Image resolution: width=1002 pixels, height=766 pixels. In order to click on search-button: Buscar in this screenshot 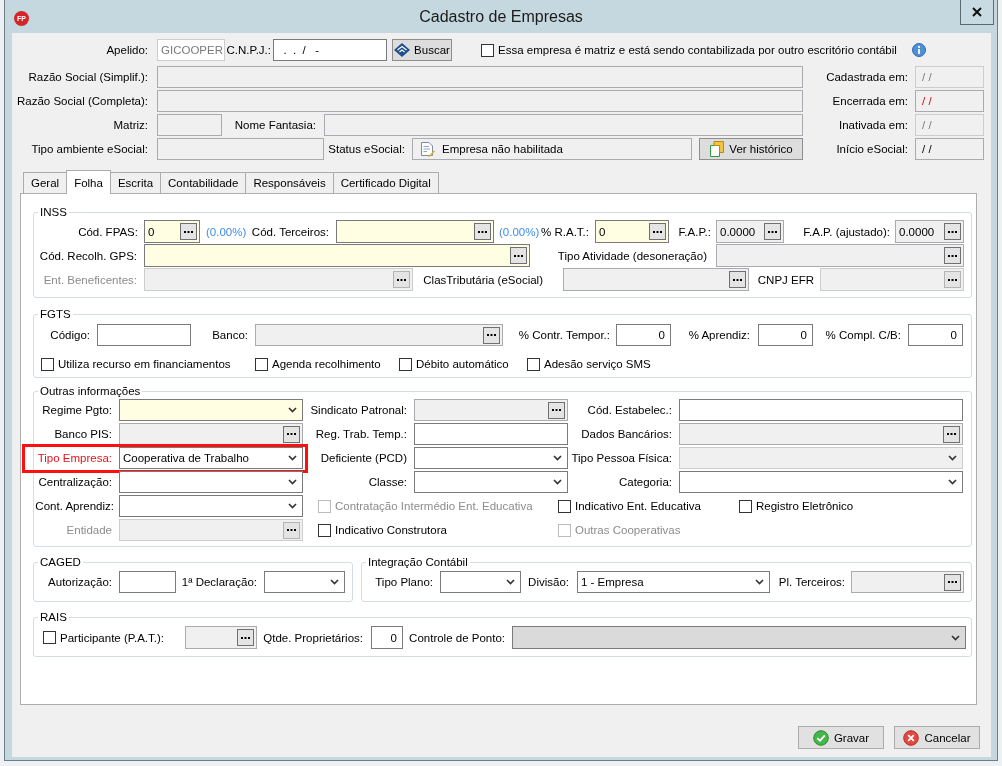, I will do `click(422, 50)`.